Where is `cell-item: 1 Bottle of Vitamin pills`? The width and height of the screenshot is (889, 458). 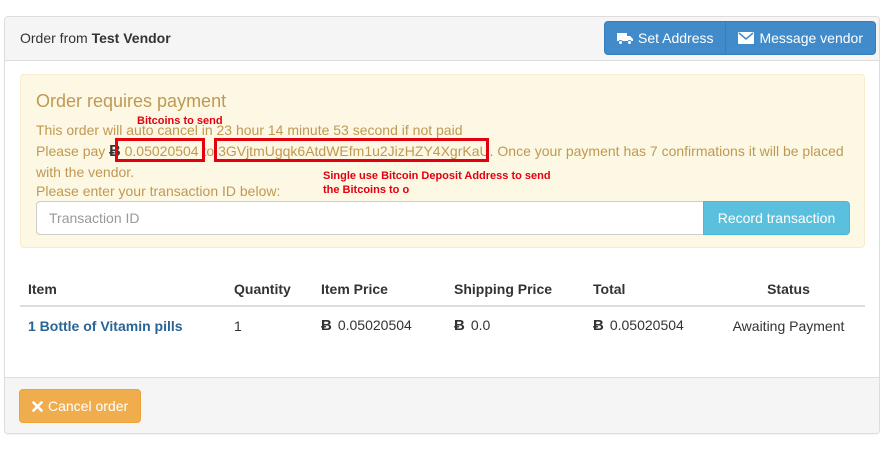
cell-item: 1 Bottle of Vitamin pills is located at coordinates (123, 325).